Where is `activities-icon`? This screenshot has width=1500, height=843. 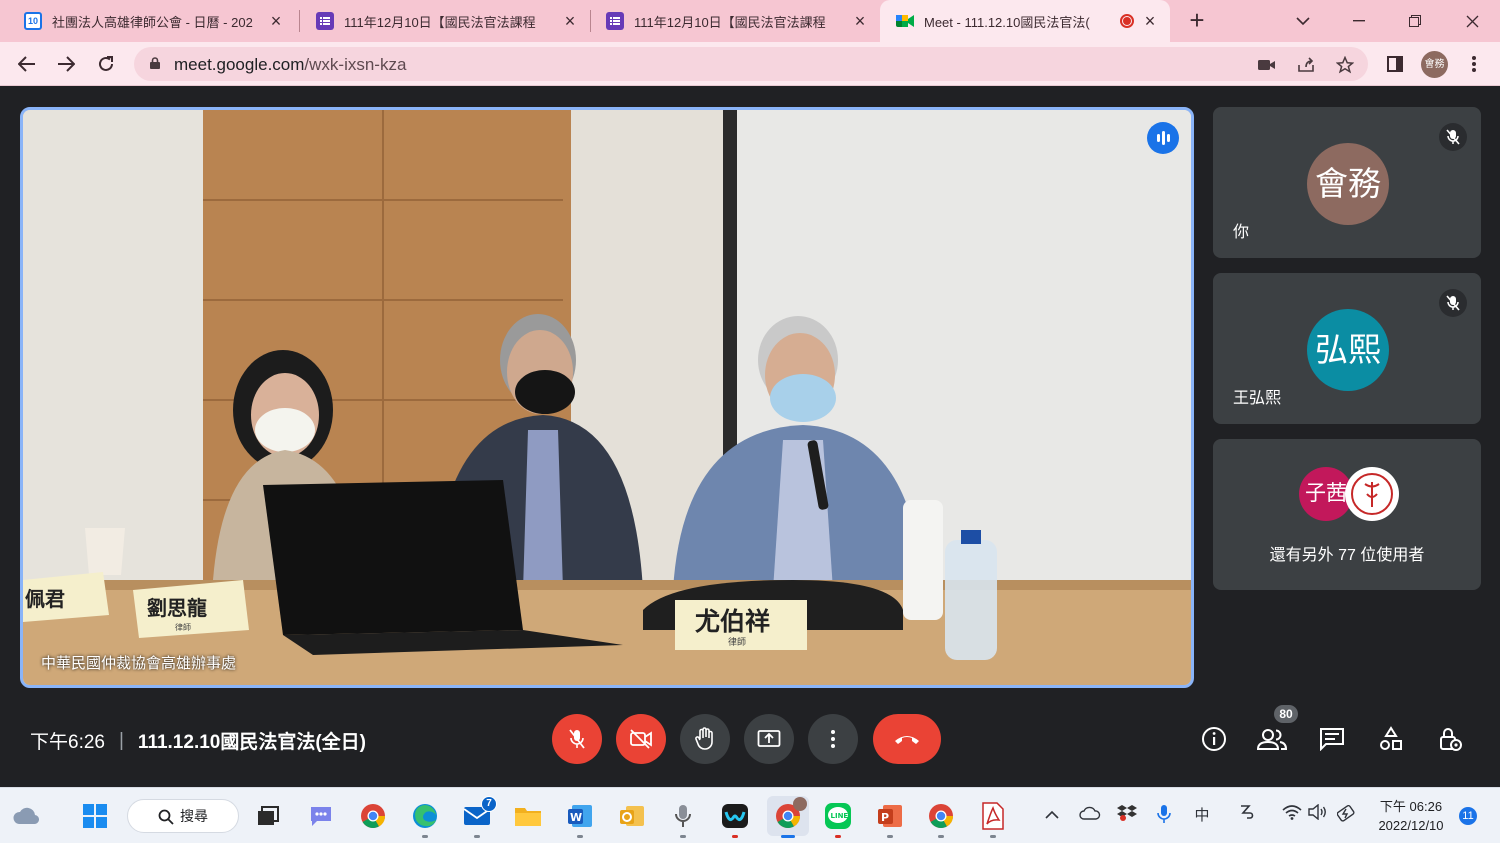 activities-icon is located at coordinates (1391, 739).